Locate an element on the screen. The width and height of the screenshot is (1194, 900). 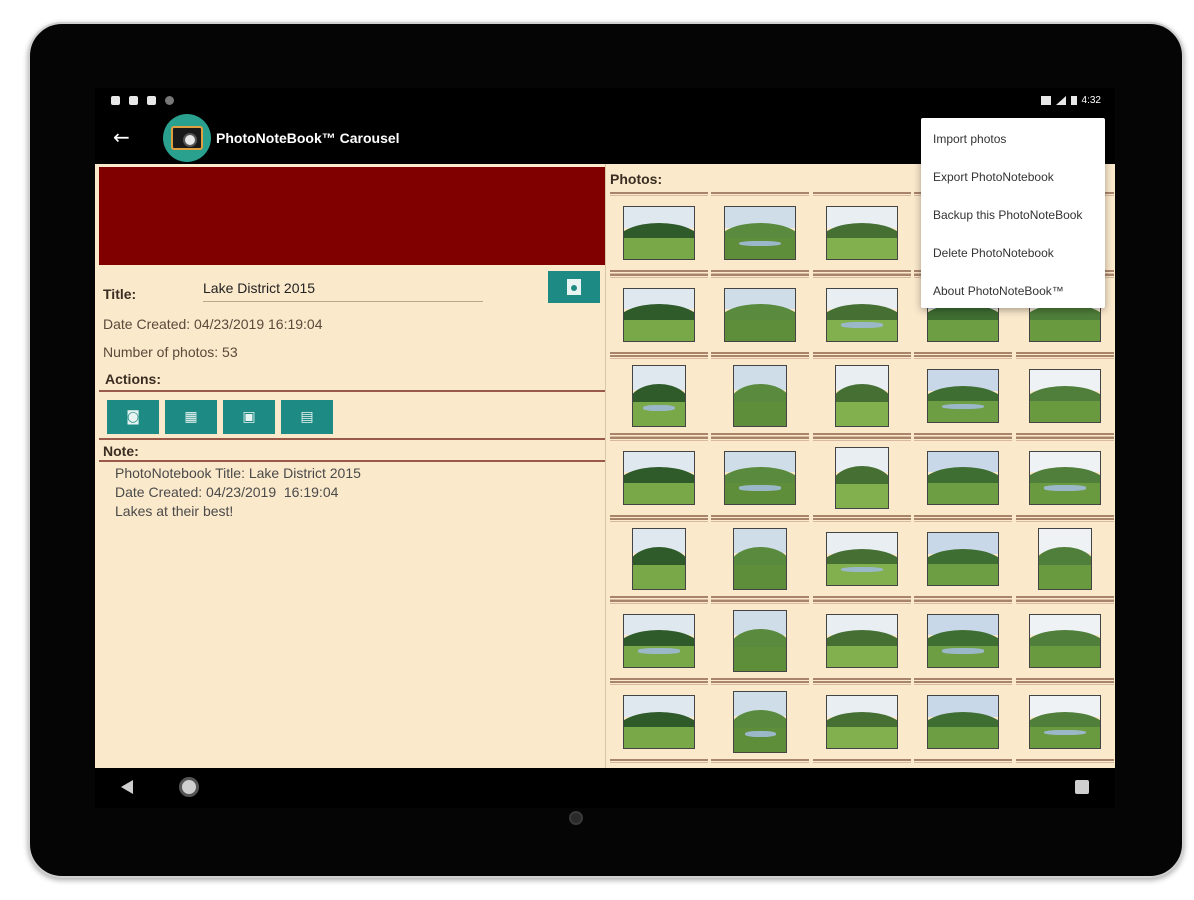
battery-icon is located at coordinates (1073, 100).